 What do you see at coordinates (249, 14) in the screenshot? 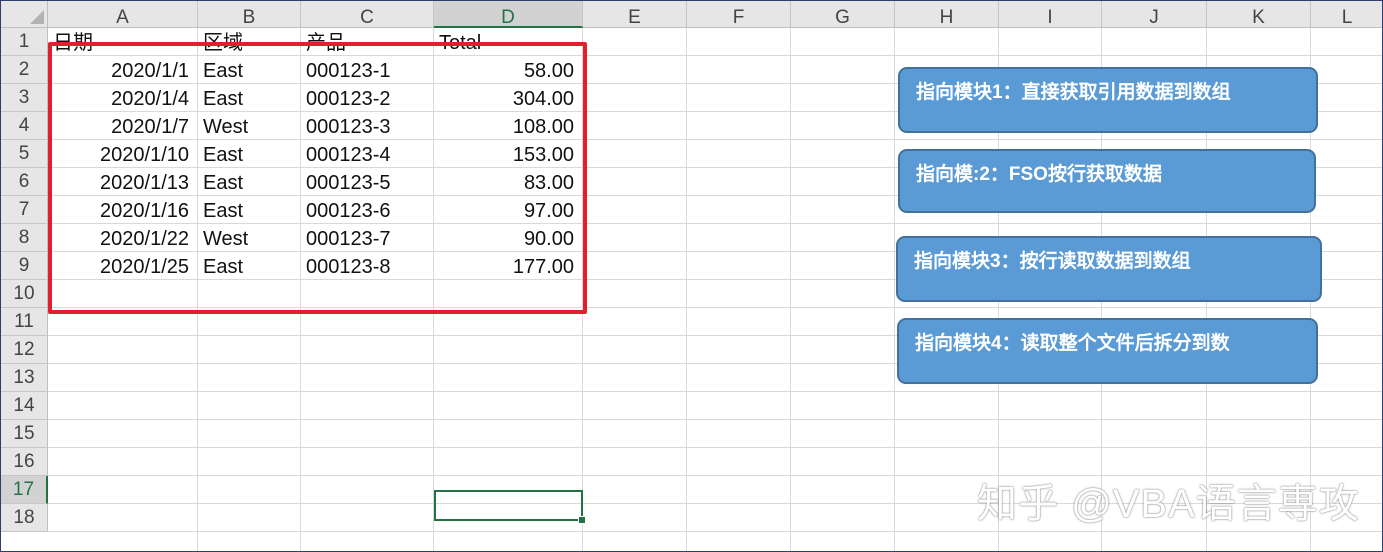
I see `column-header-b: B` at bounding box center [249, 14].